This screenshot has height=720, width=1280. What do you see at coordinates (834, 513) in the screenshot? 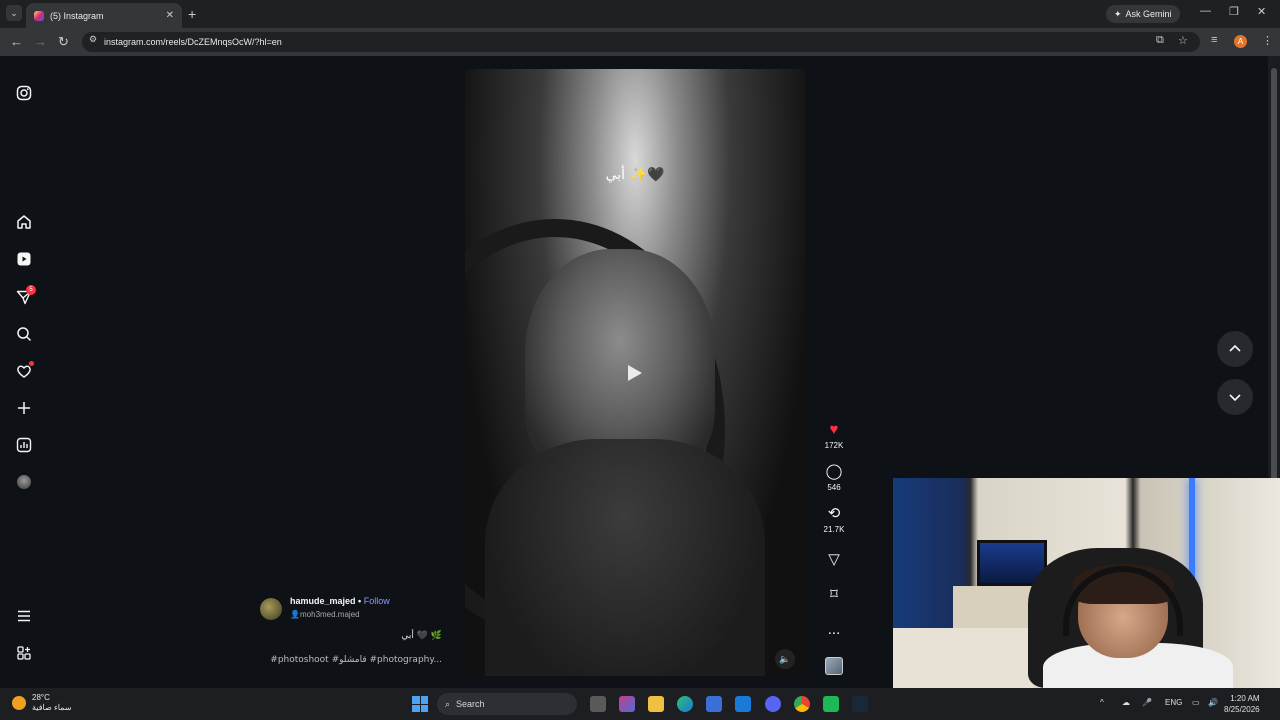
I see `repost-icon: ⟲` at bounding box center [834, 513].